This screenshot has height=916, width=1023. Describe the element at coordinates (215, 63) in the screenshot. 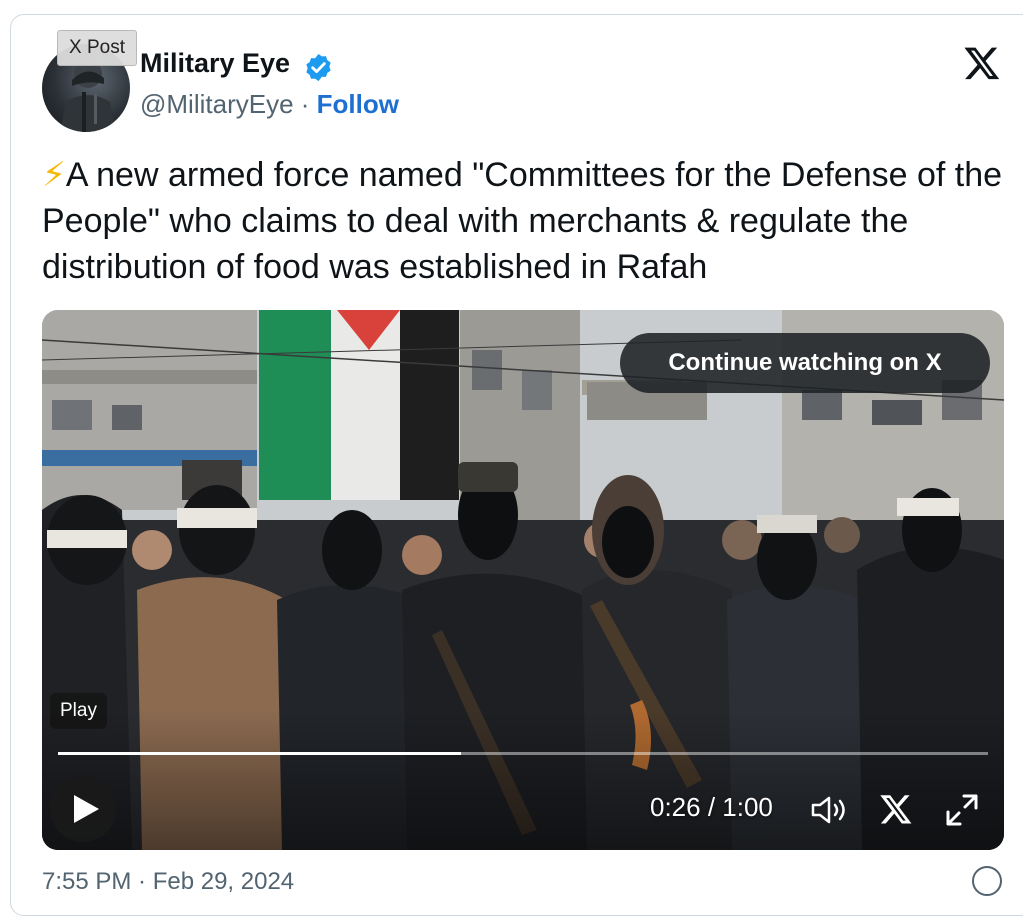

I see `author-name: Military Eye` at that location.